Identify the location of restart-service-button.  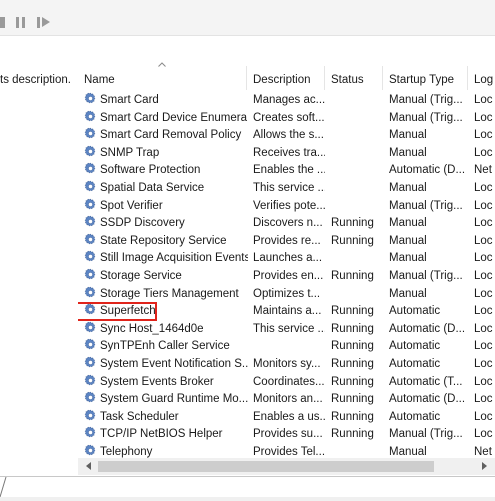
(44, 22).